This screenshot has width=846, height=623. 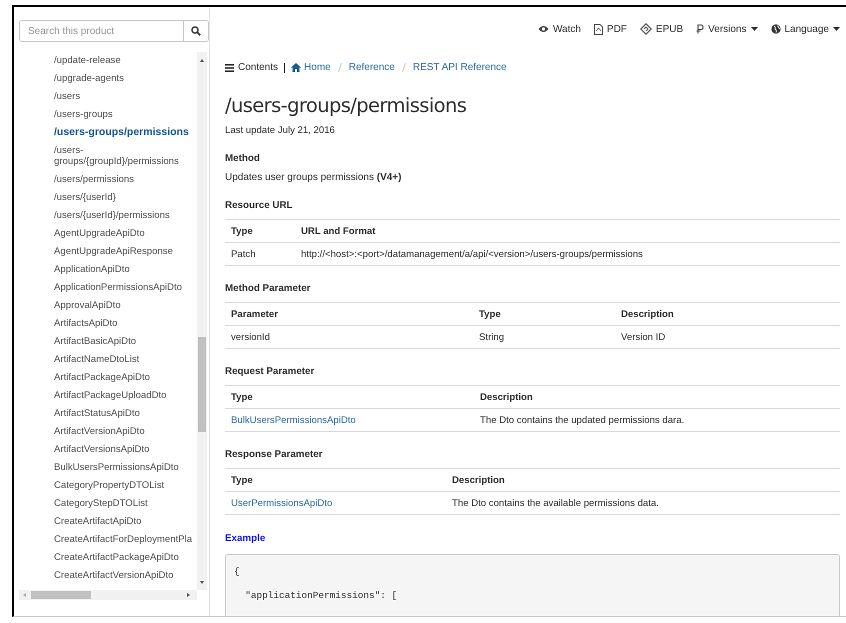 What do you see at coordinates (559, 29) in the screenshot?
I see `watch-link: Watch` at bounding box center [559, 29].